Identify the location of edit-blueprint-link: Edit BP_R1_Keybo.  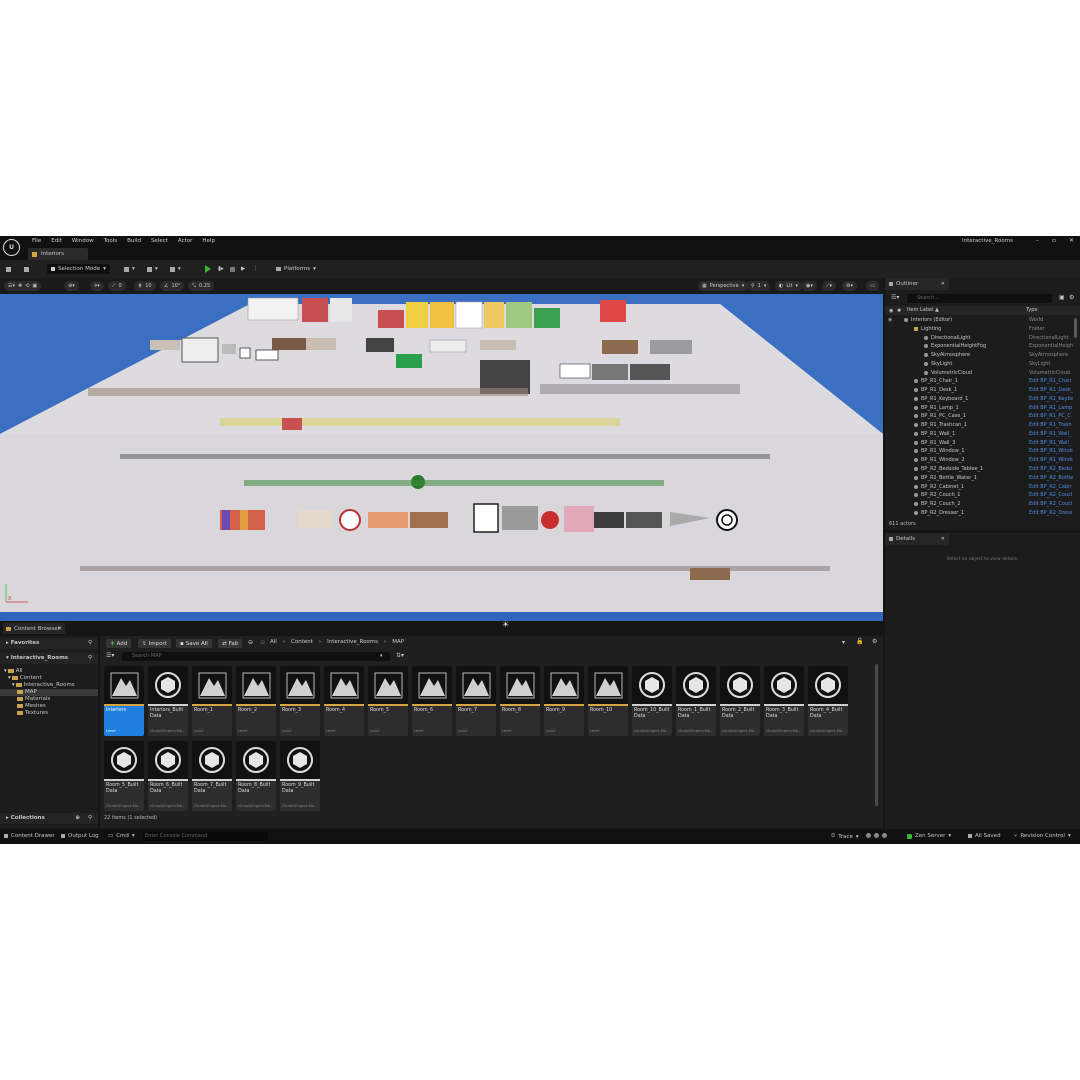
(1051, 399).